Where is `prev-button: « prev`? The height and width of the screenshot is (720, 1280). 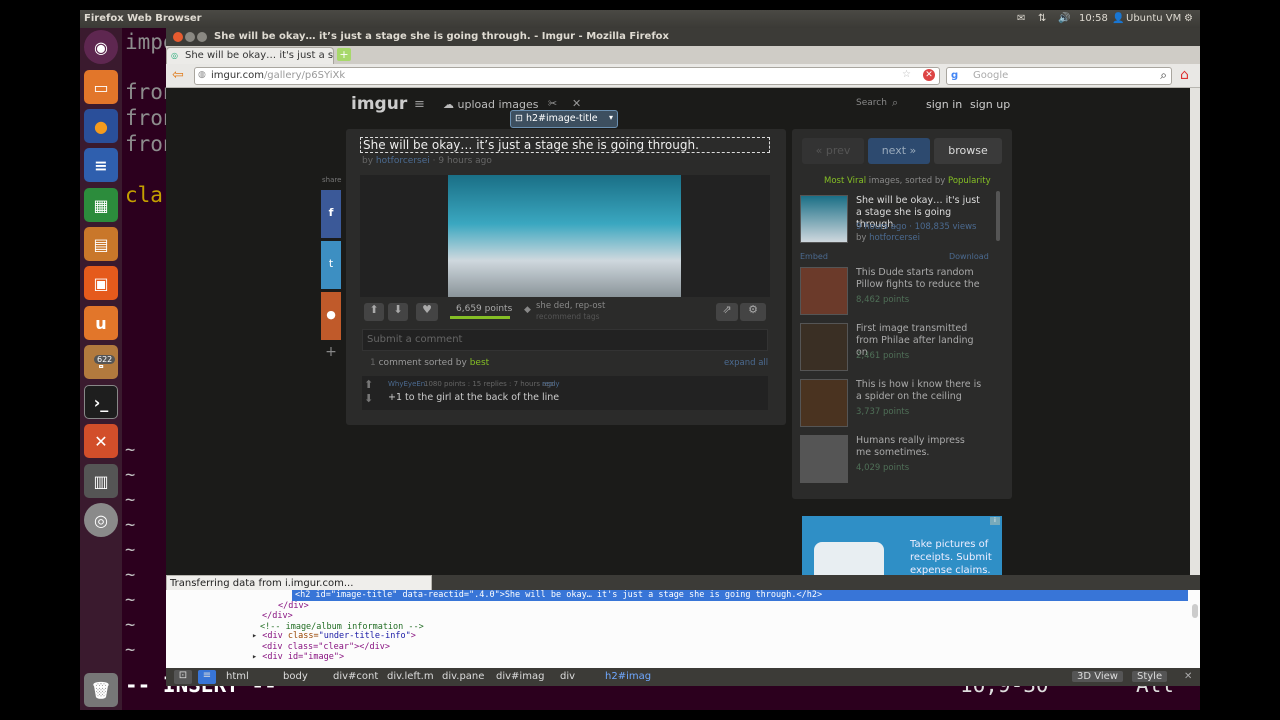 prev-button: « prev is located at coordinates (833, 151).